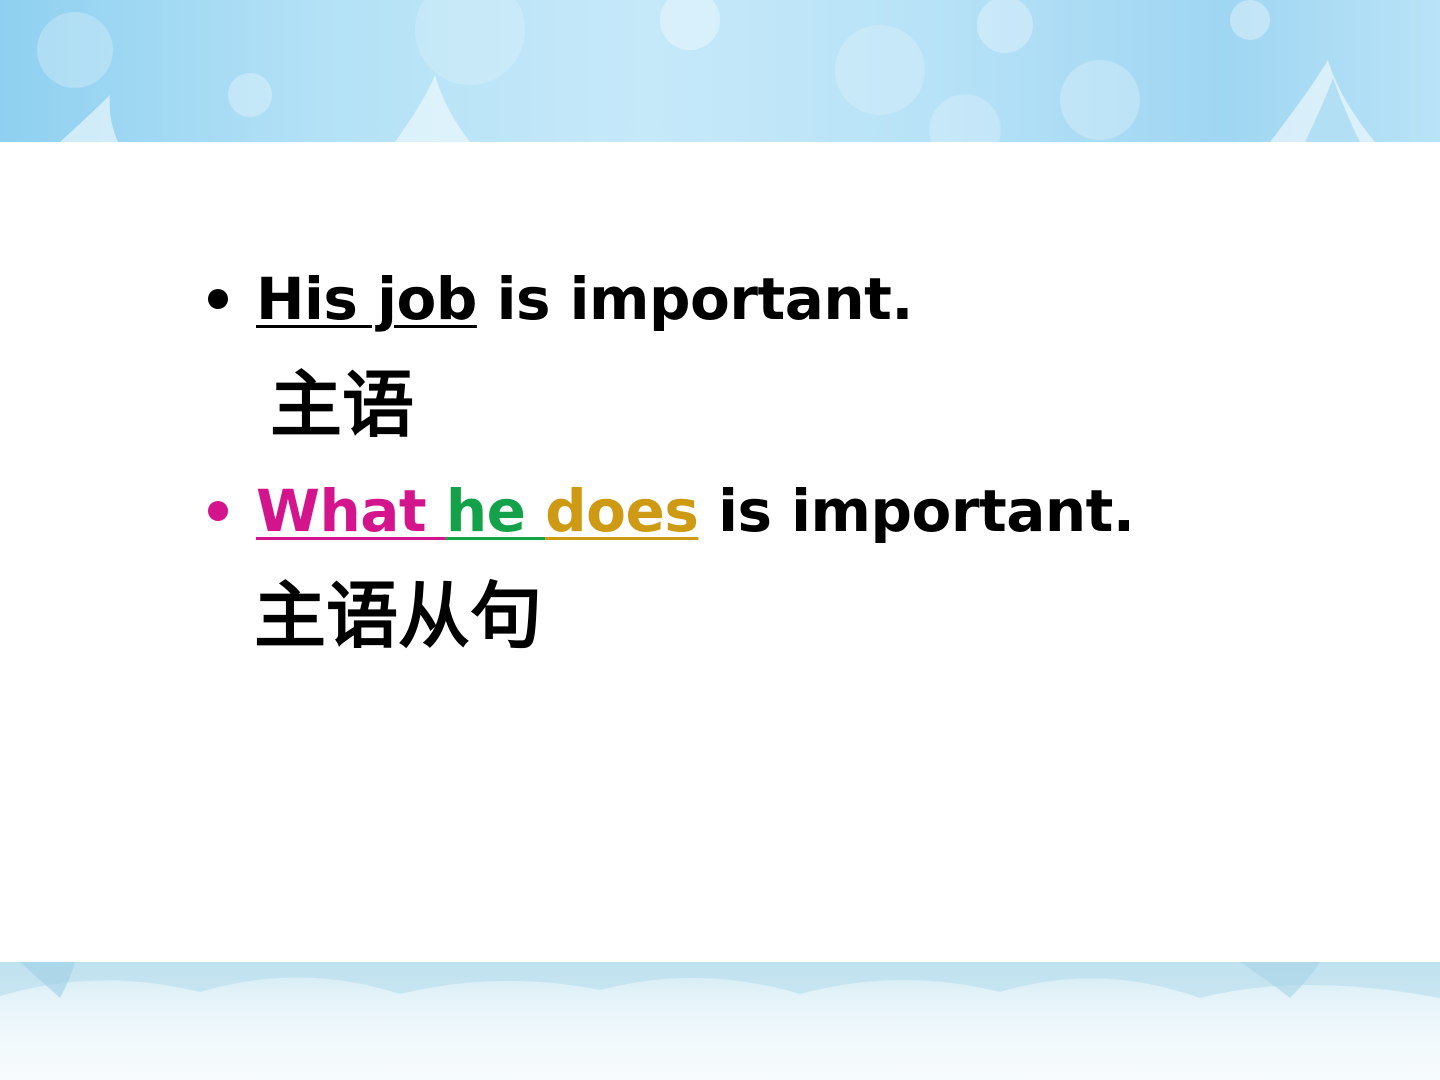 The width and height of the screenshot is (1440, 1080). What do you see at coordinates (622, 511) in the screenshot?
I see `clause-word-does: does` at bounding box center [622, 511].